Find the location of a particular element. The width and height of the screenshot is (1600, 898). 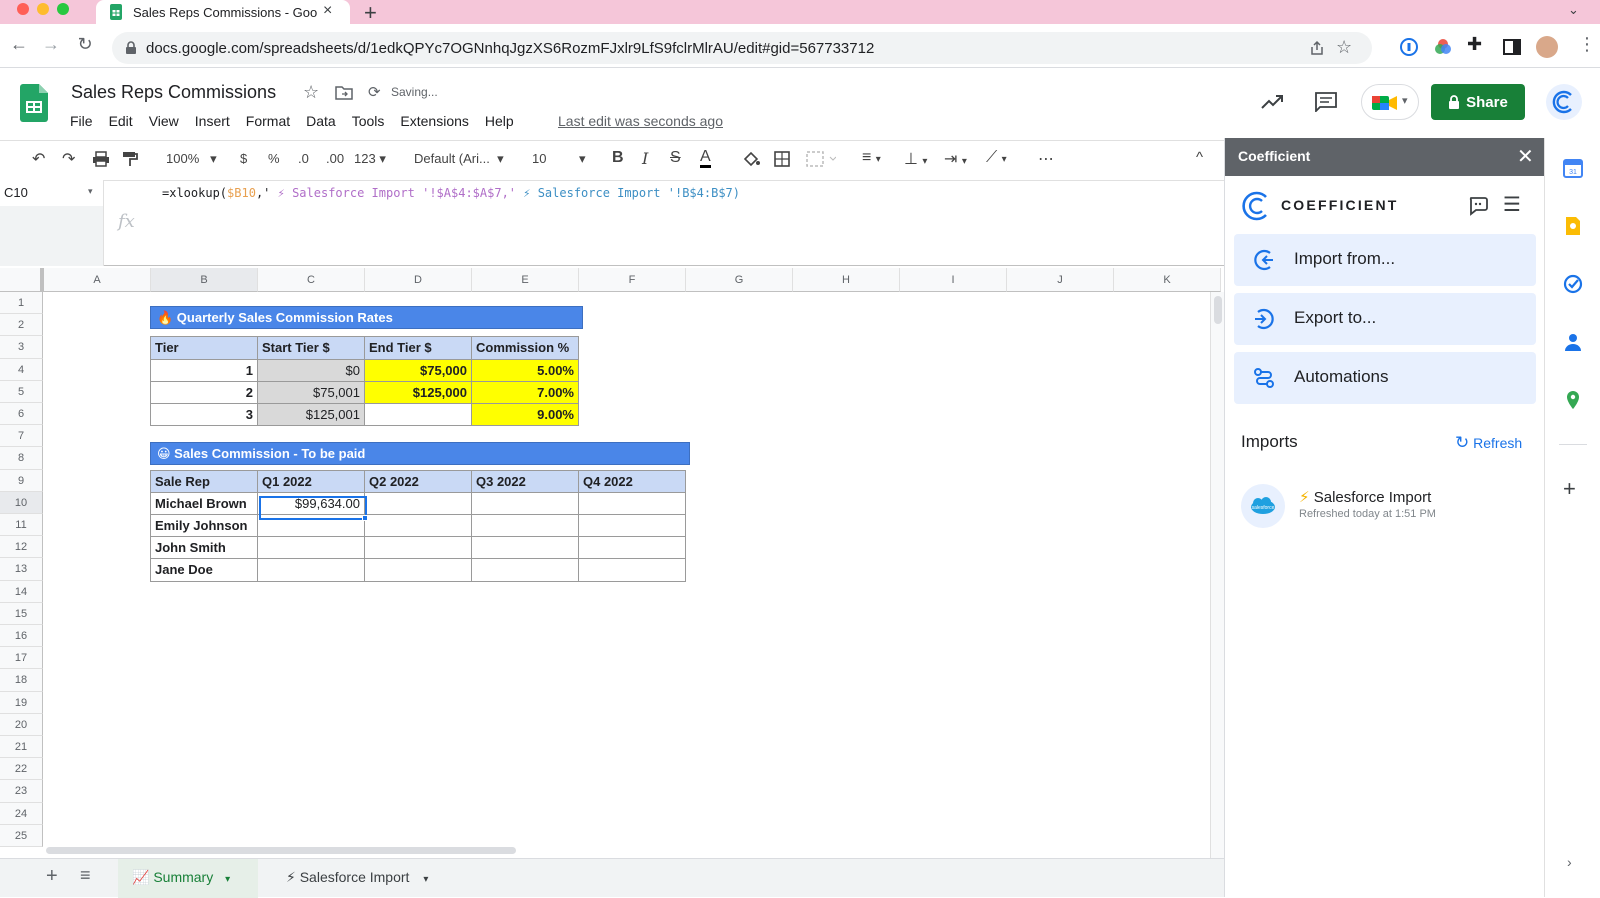

row-header-11: 11 is located at coordinates (21, 525).